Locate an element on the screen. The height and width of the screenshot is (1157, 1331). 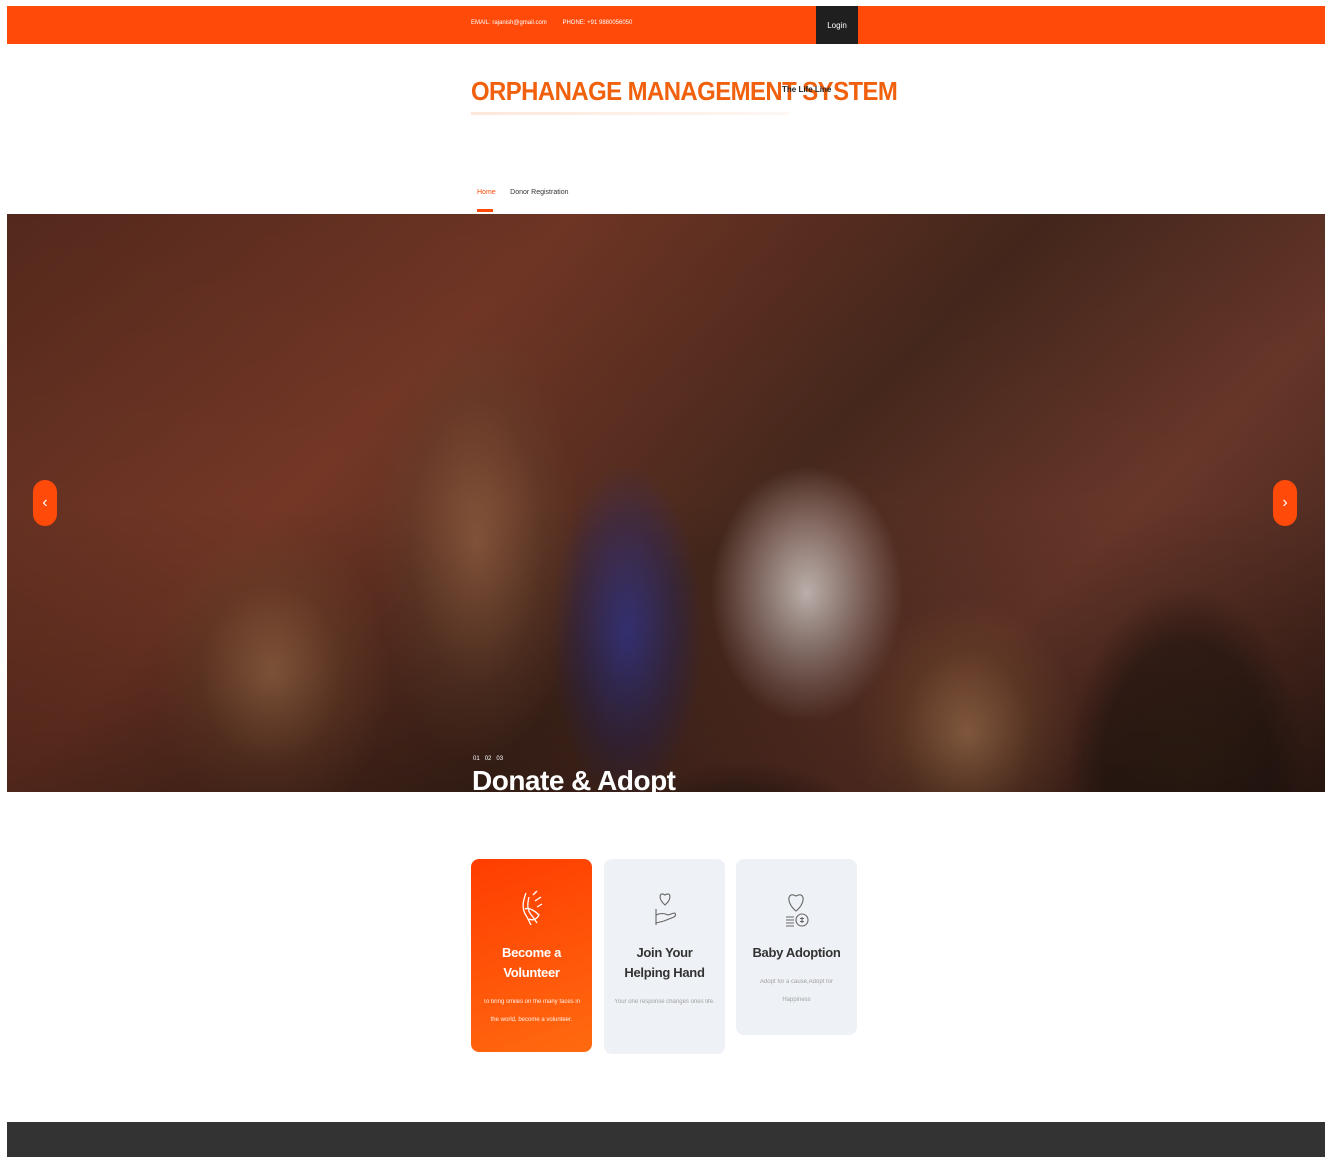
card-title: Become a Volunteer is located at coordinates (531, 962).